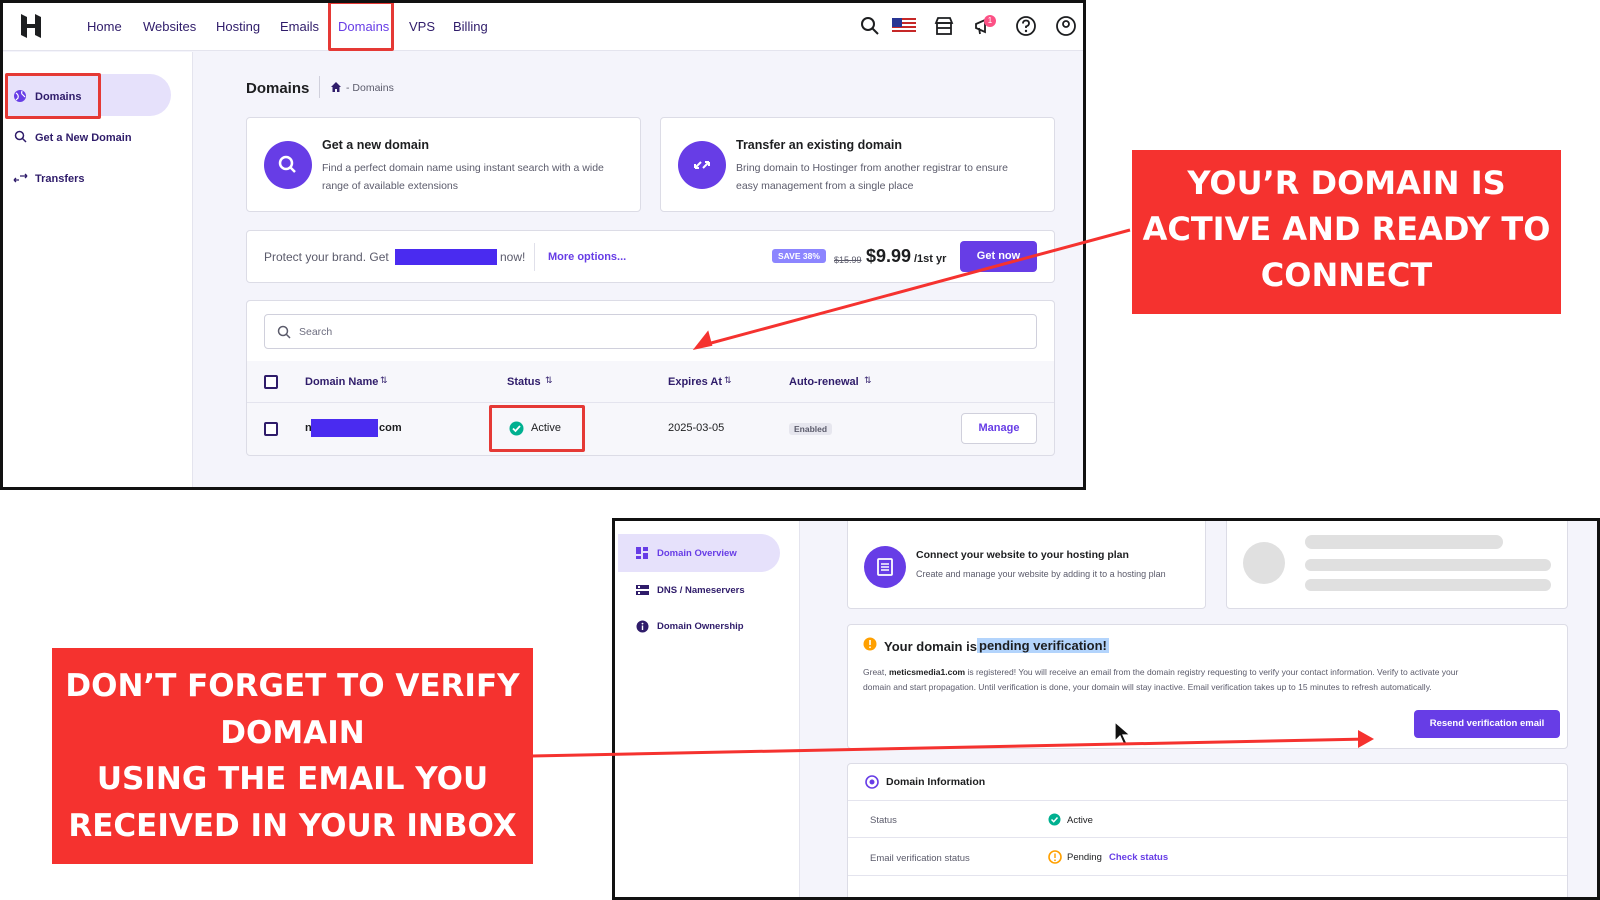 The height and width of the screenshot is (900, 1600). Describe the element at coordinates (1346, 229) in the screenshot. I see `callout-line: ACTIVE AND READY TO` at that location.